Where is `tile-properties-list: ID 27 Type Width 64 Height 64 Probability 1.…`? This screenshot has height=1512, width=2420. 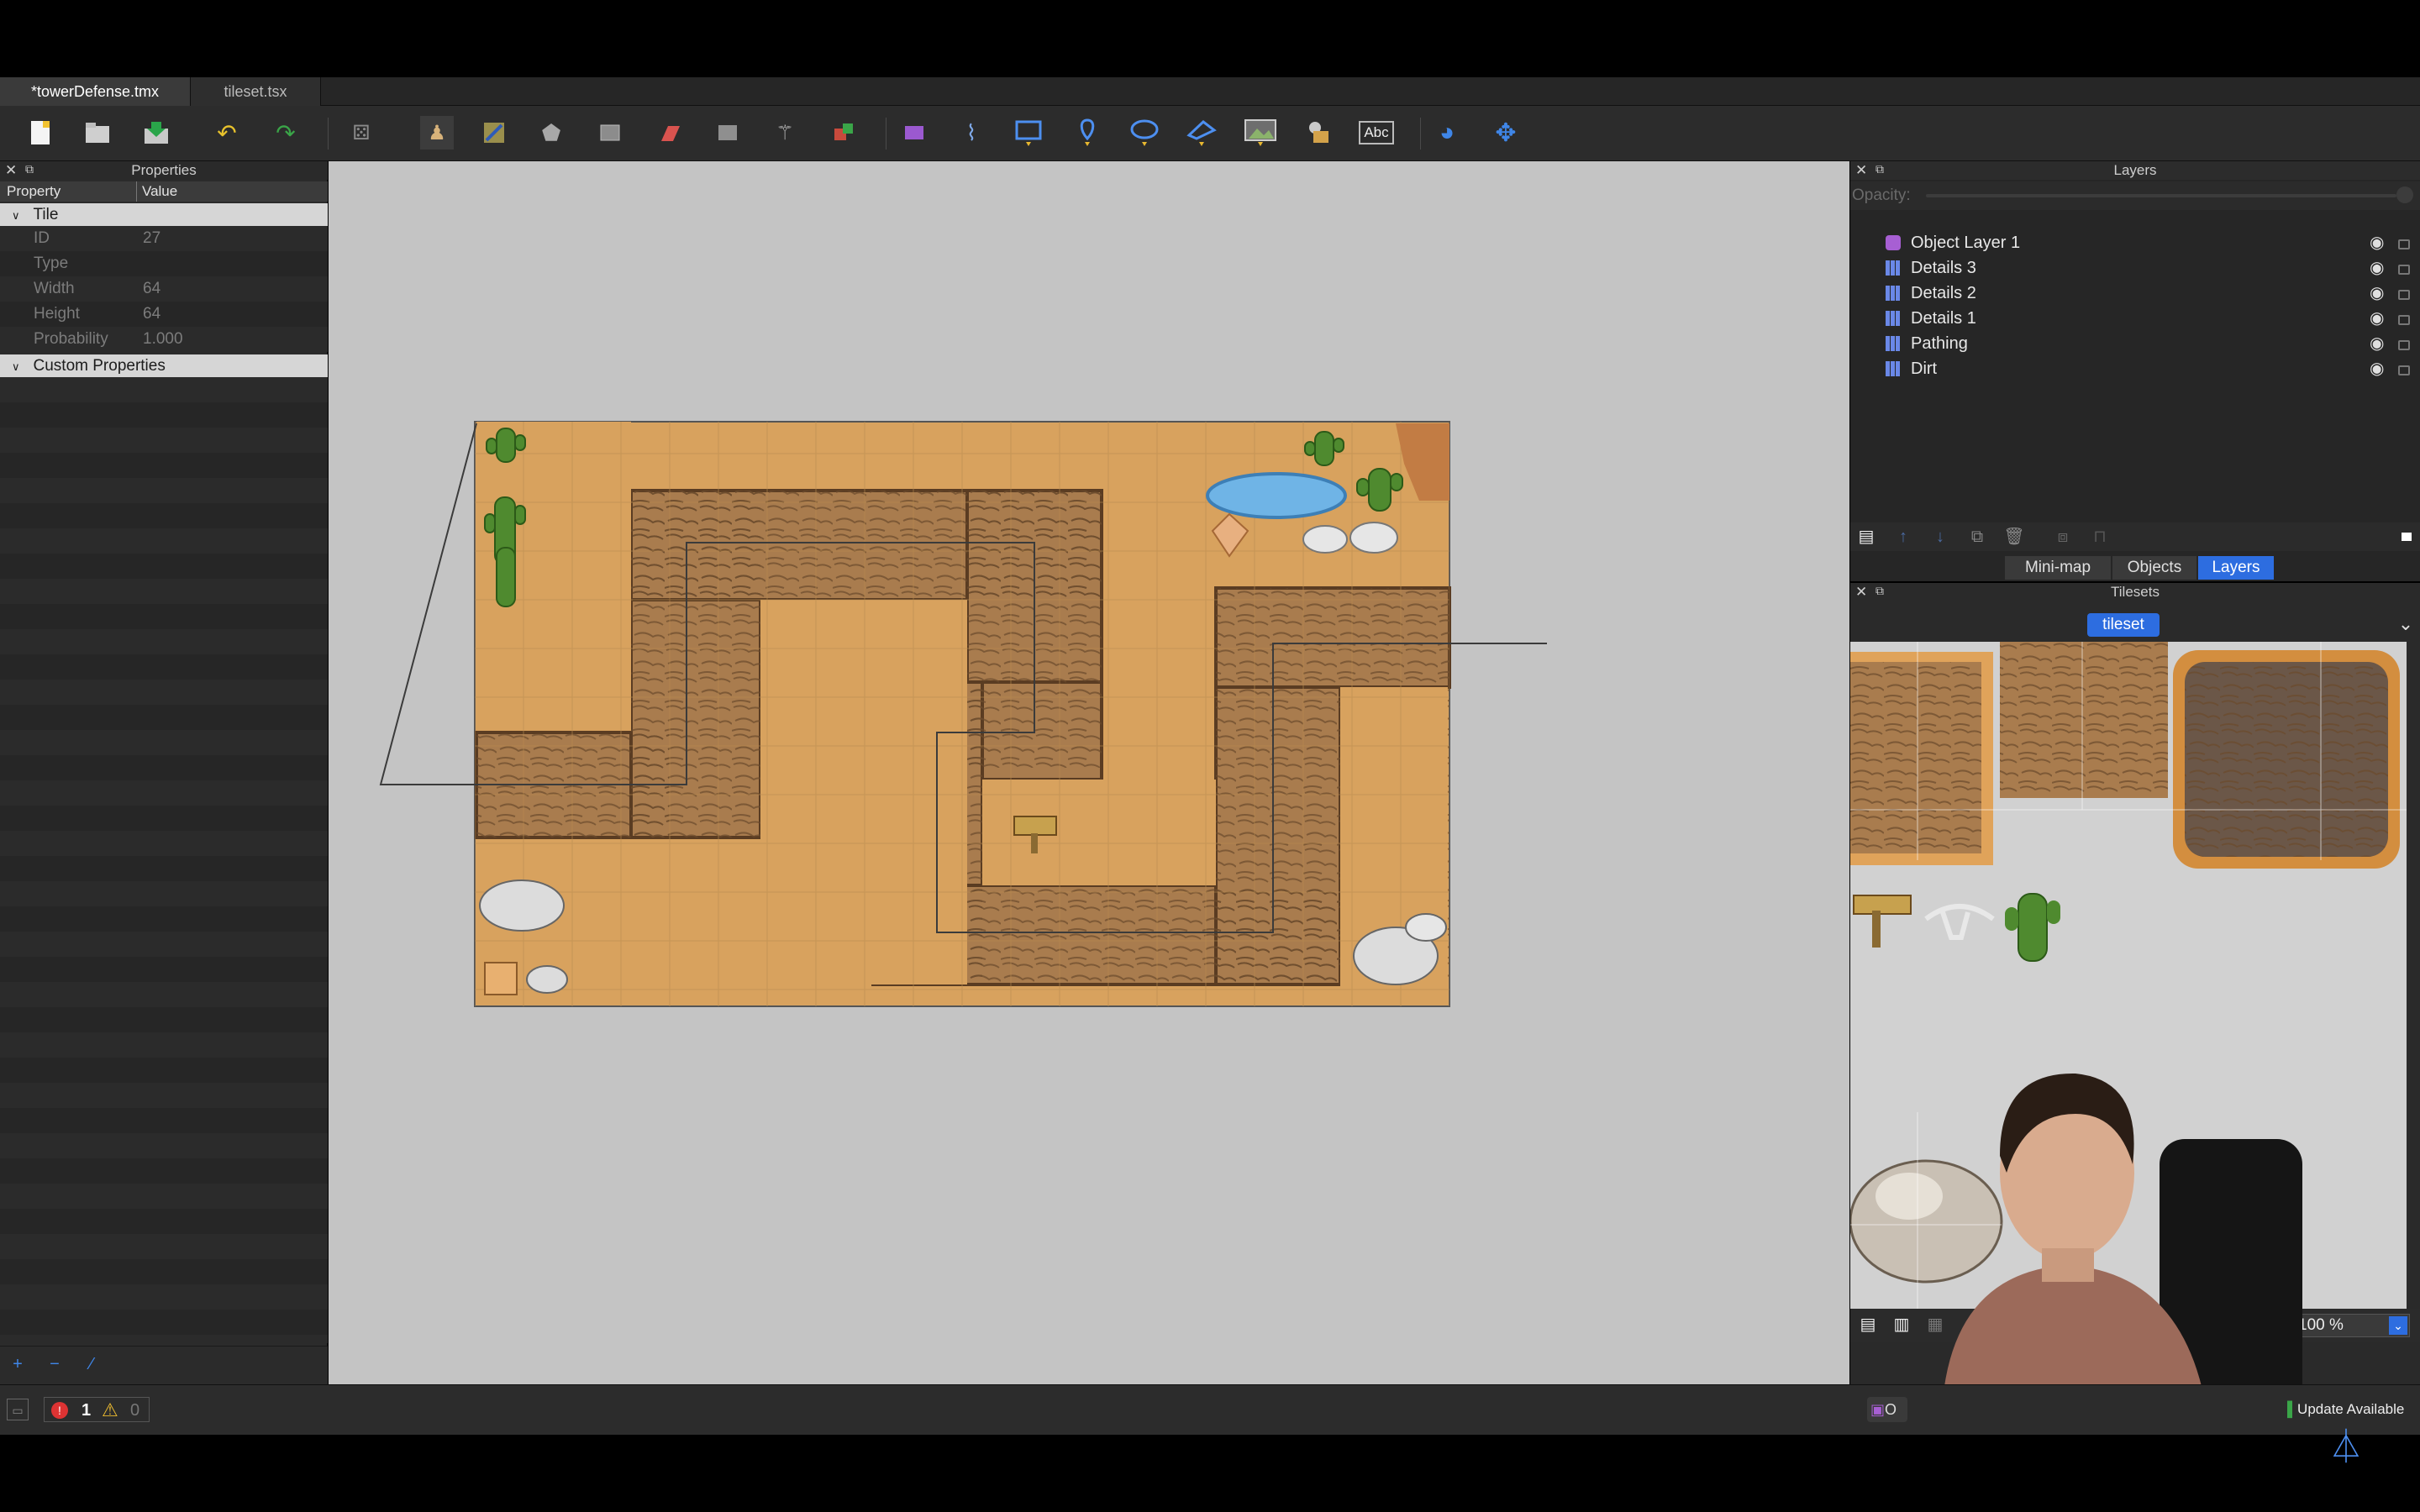
tile-properties-list: ID 27 Type Width 64 Height 64 Probability 1.… is located at coordinates (164, 289).